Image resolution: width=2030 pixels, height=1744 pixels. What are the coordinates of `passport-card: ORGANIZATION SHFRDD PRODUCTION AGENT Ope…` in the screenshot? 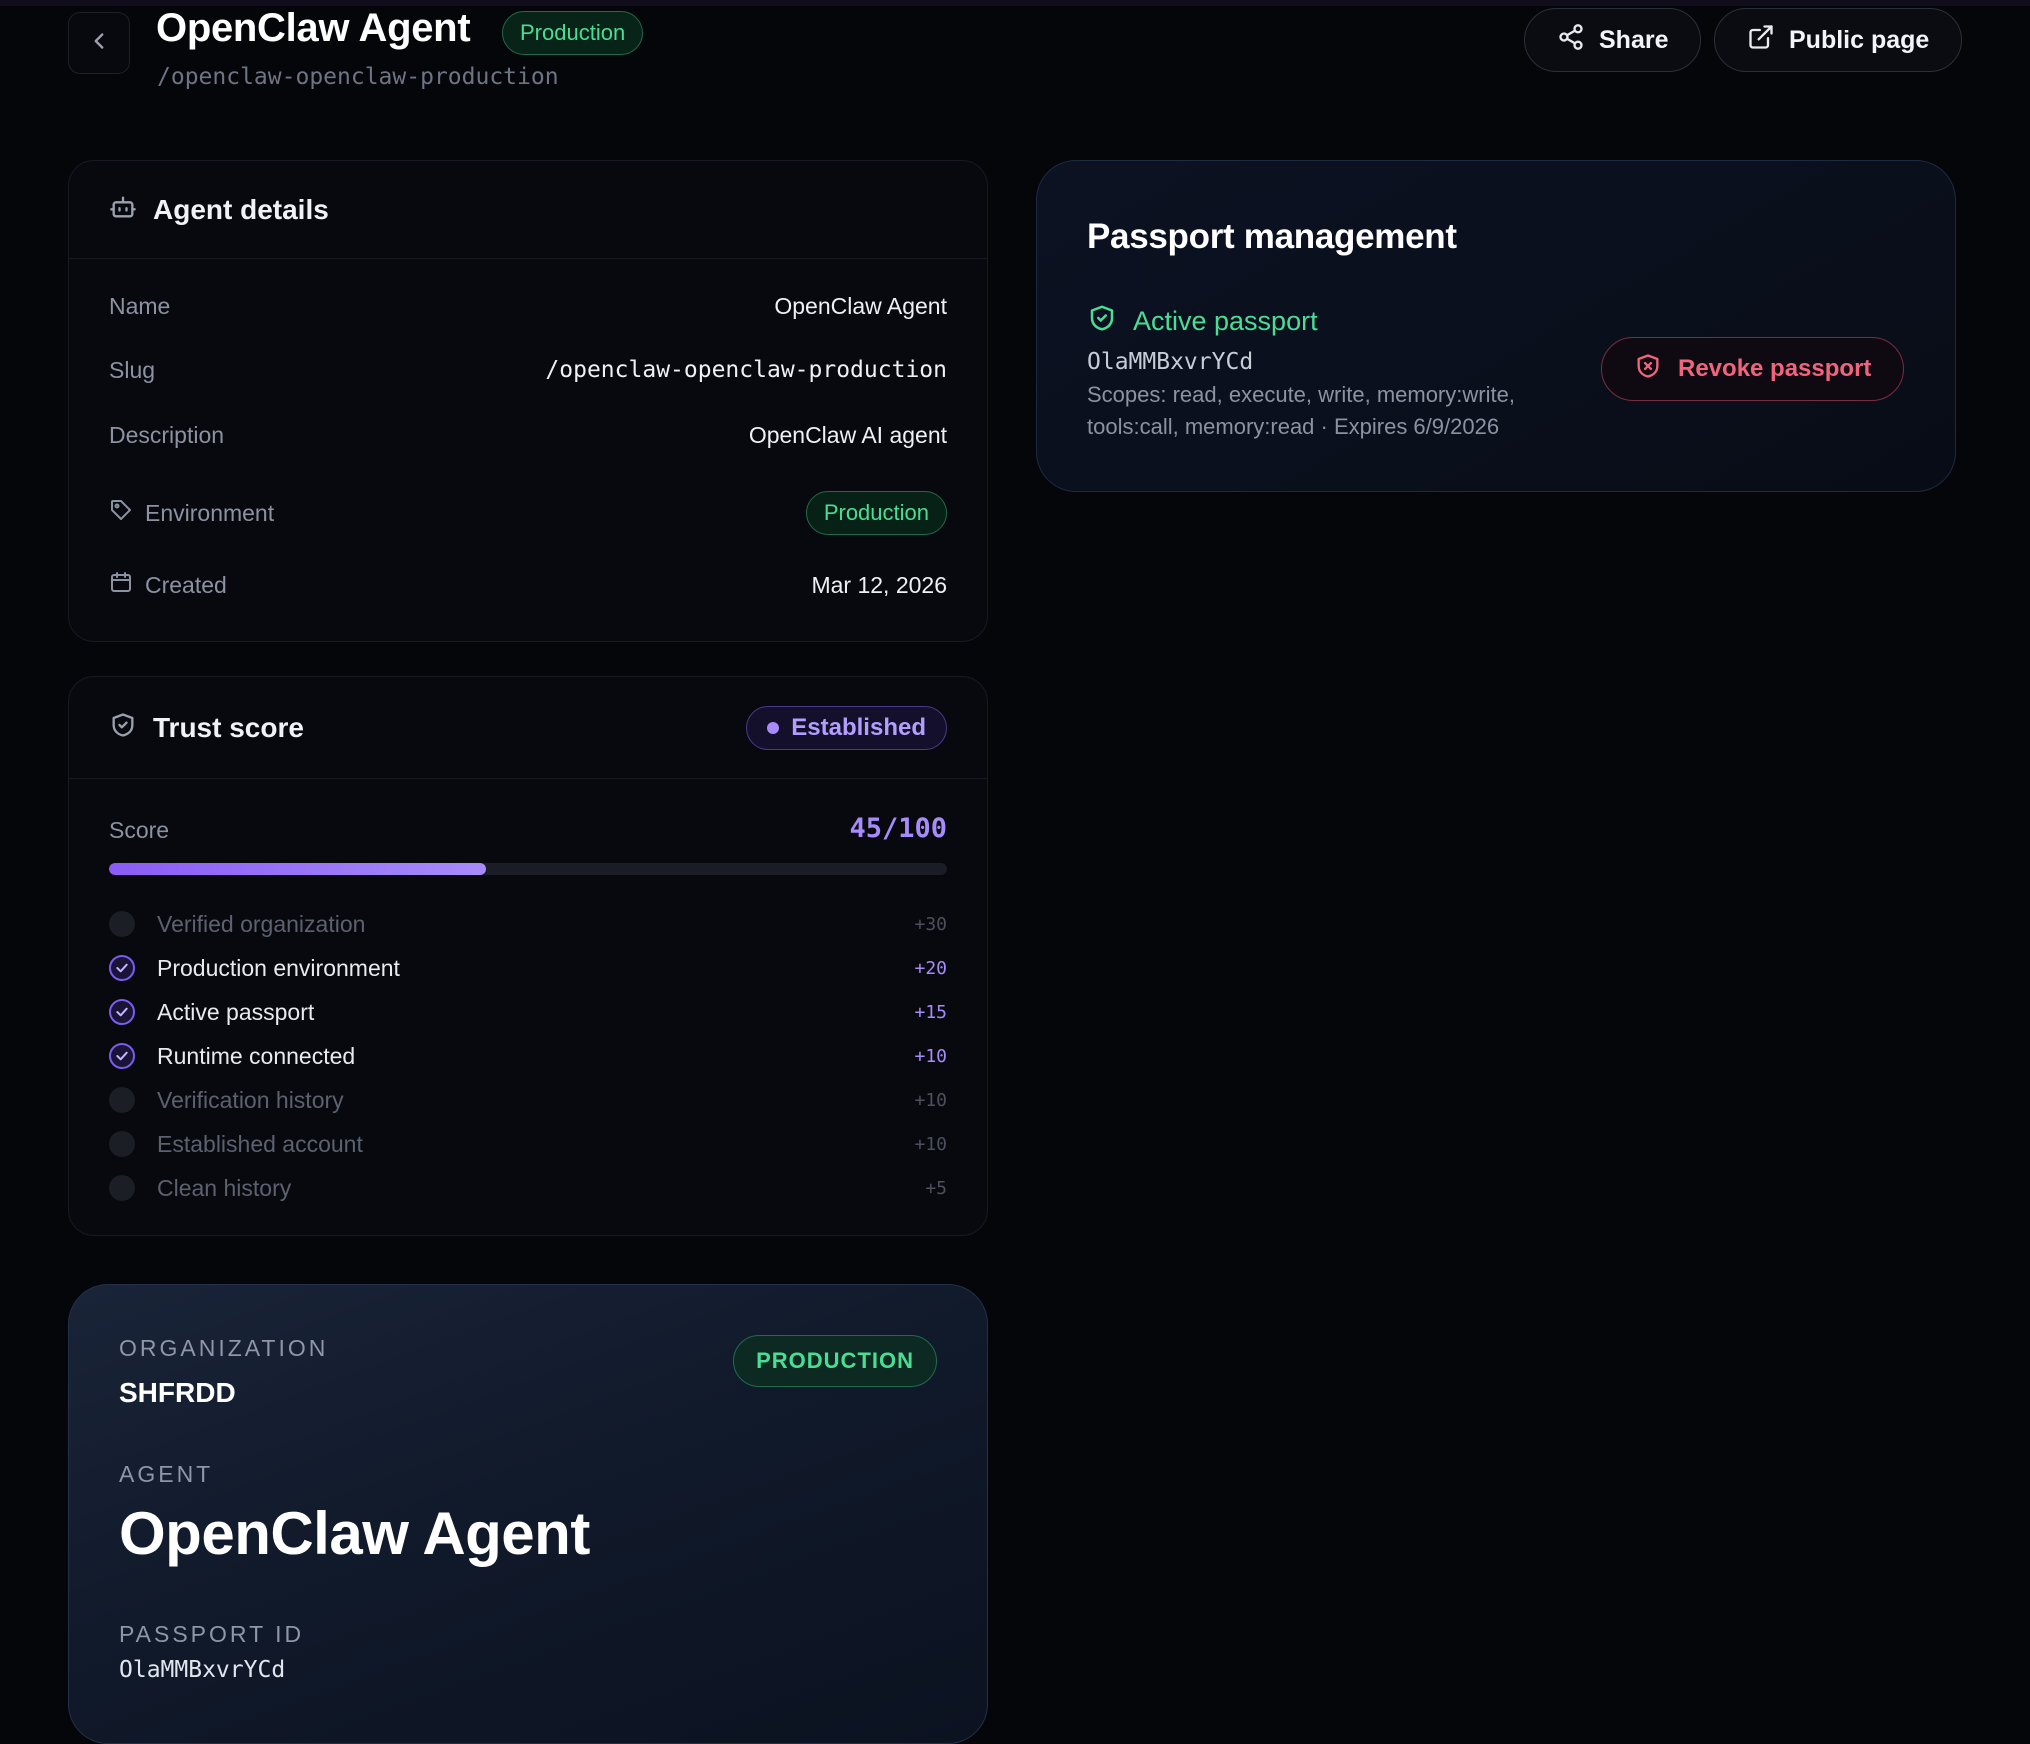 It's located at (528, 1514).